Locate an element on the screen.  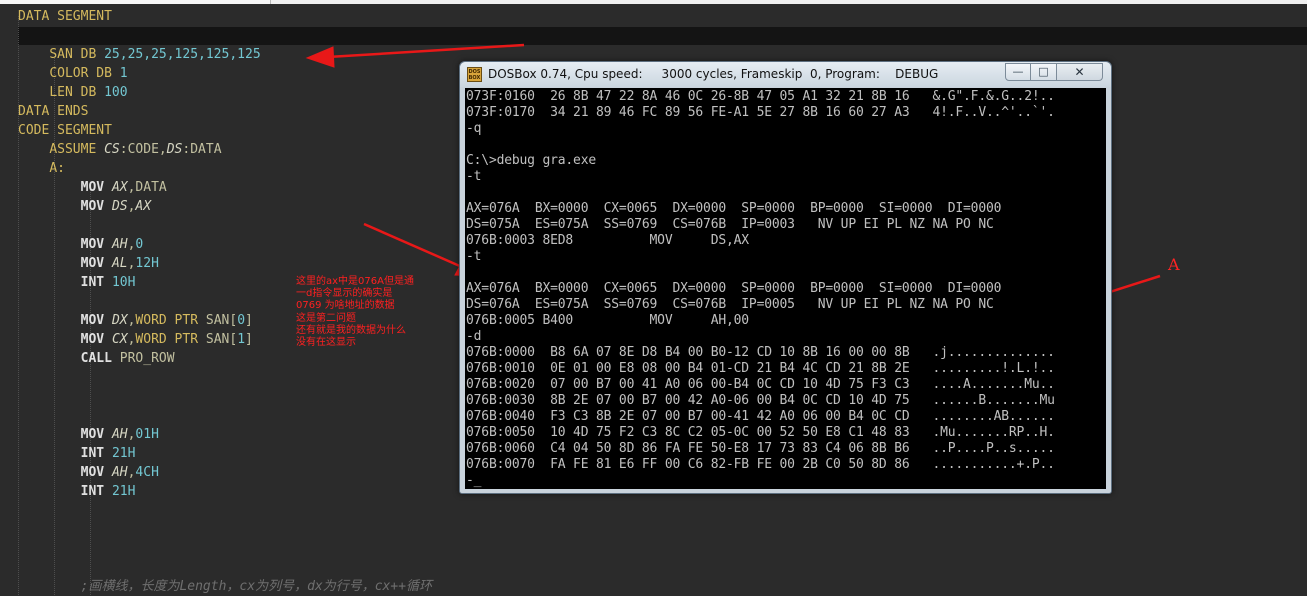
code-line: CODE SEGMENT is located at coordinates (65, 130).